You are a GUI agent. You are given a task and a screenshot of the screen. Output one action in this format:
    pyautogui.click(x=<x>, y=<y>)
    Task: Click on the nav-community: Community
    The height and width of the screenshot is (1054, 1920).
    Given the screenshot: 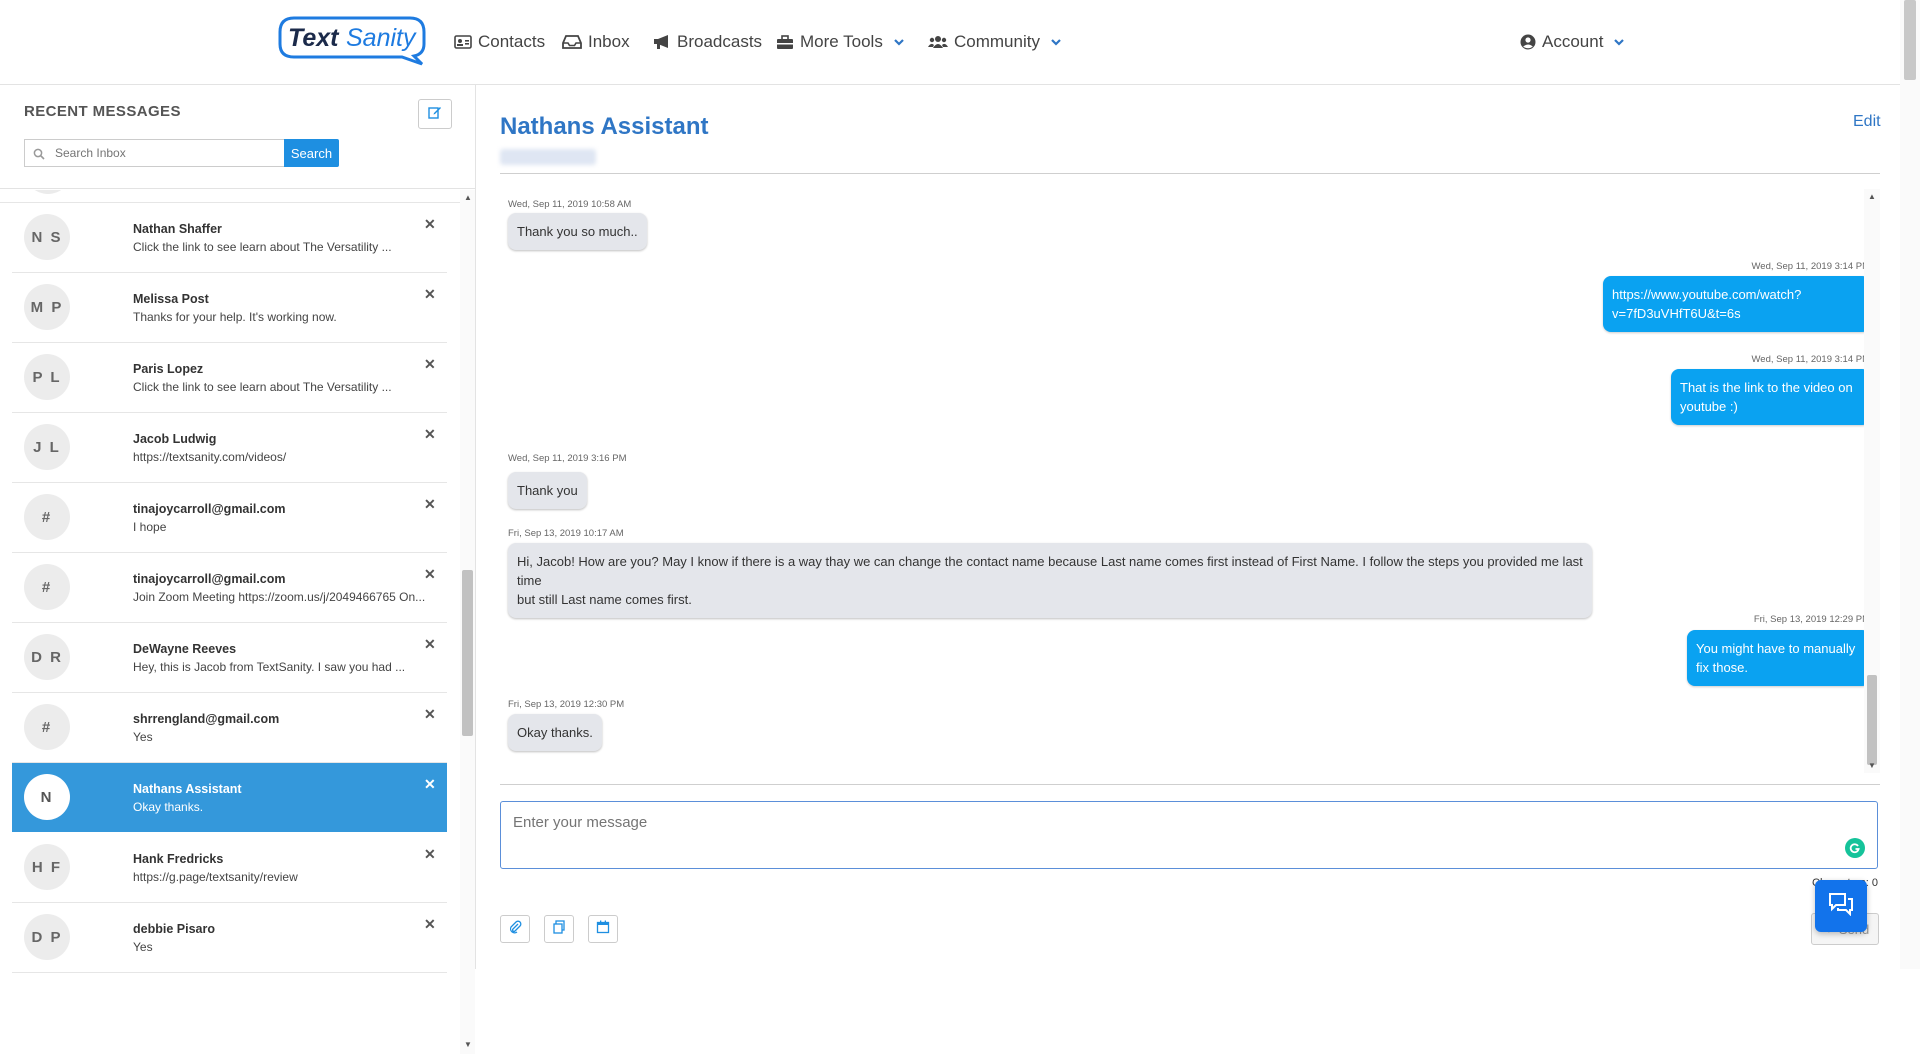 What is the action you would take?
    pyautogui.click(x=995, y=42)
    